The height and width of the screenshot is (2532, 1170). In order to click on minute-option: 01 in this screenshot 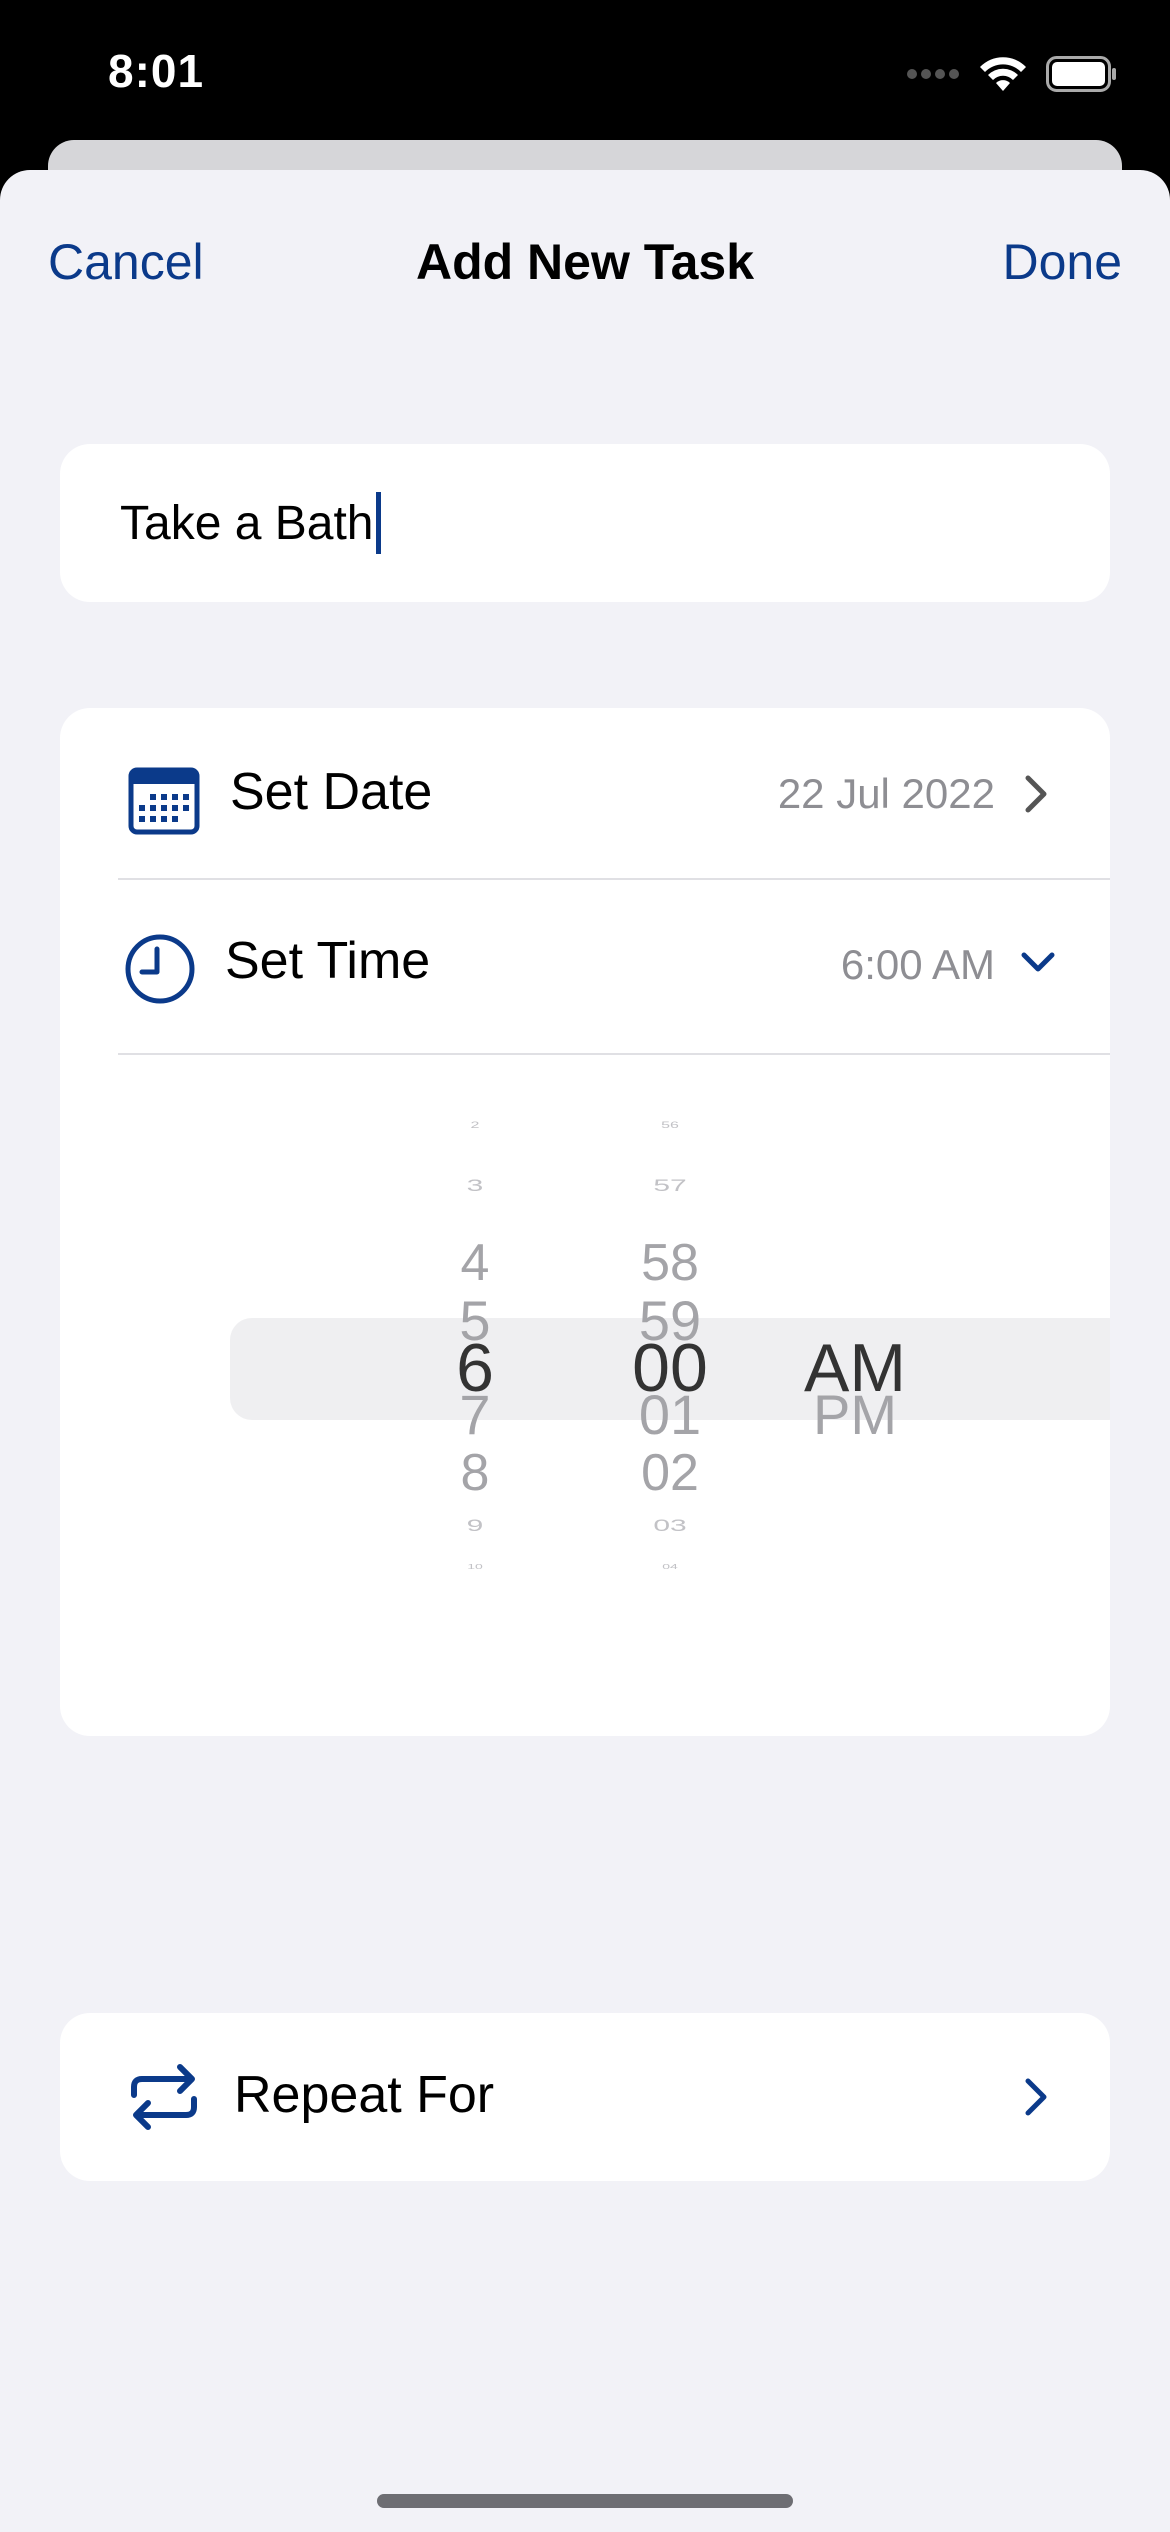, I will do `click(670, 1415)`.